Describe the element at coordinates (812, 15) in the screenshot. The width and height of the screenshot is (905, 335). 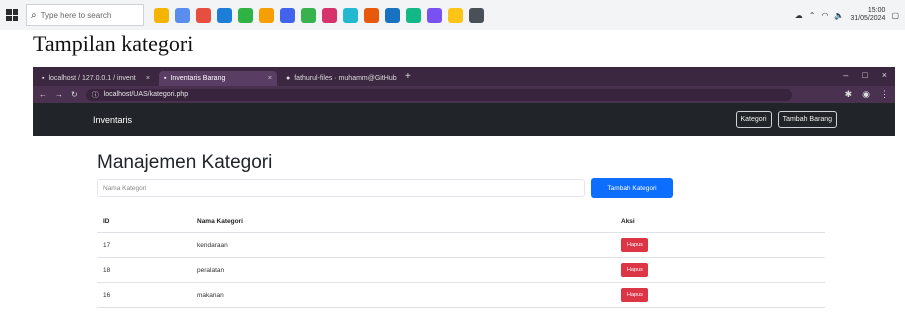
I see `tray-chevron-icon: ⌃` at that location.